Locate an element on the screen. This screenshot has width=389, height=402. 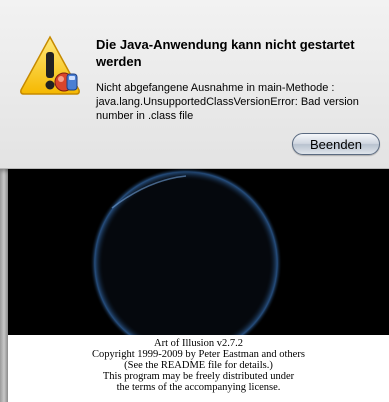
credits-line: the terms of the accompanying license. is located at coordinates (198, 387).